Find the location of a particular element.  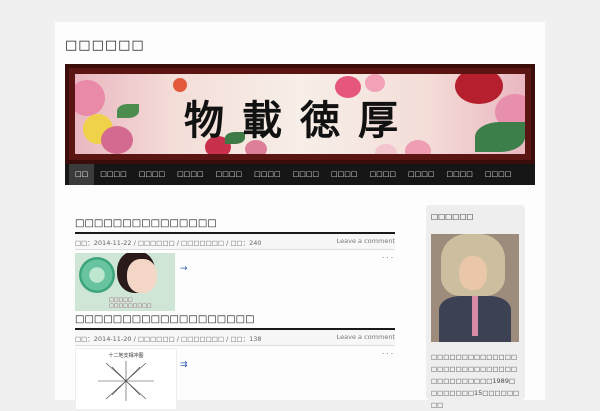

nav-item-home: □□ is located at coordinates (82, 174).